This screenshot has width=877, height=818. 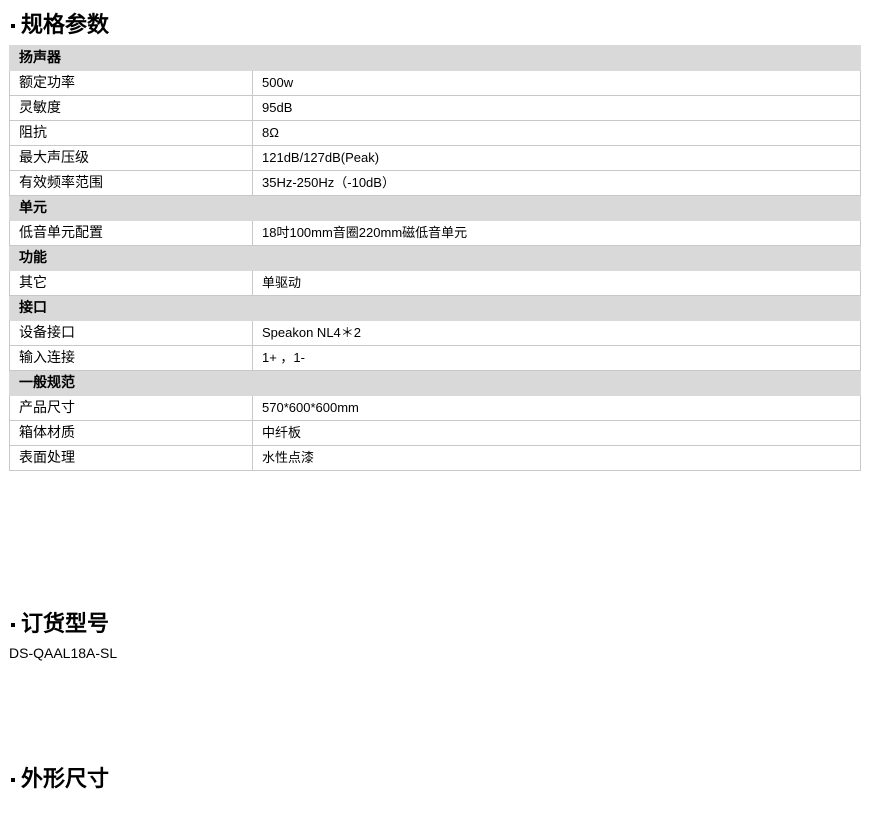 What do you see at coordinates (556, 158) in the screenshot?
I see `spec-value: 121dB/127dB(Peak)` at bounding box center [556, 158].